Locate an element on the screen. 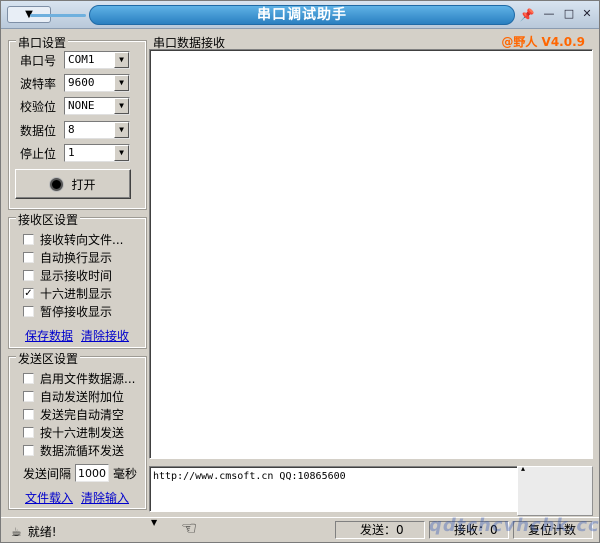  send-count: 发送：0 is located at coordinates (380, 530).